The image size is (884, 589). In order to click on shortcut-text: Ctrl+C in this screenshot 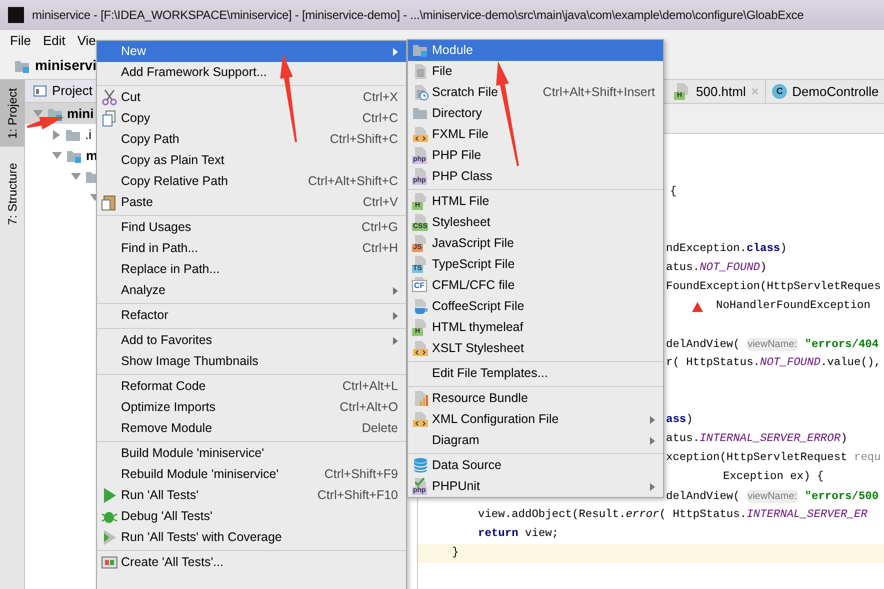, I will do `click(379, 118)`.